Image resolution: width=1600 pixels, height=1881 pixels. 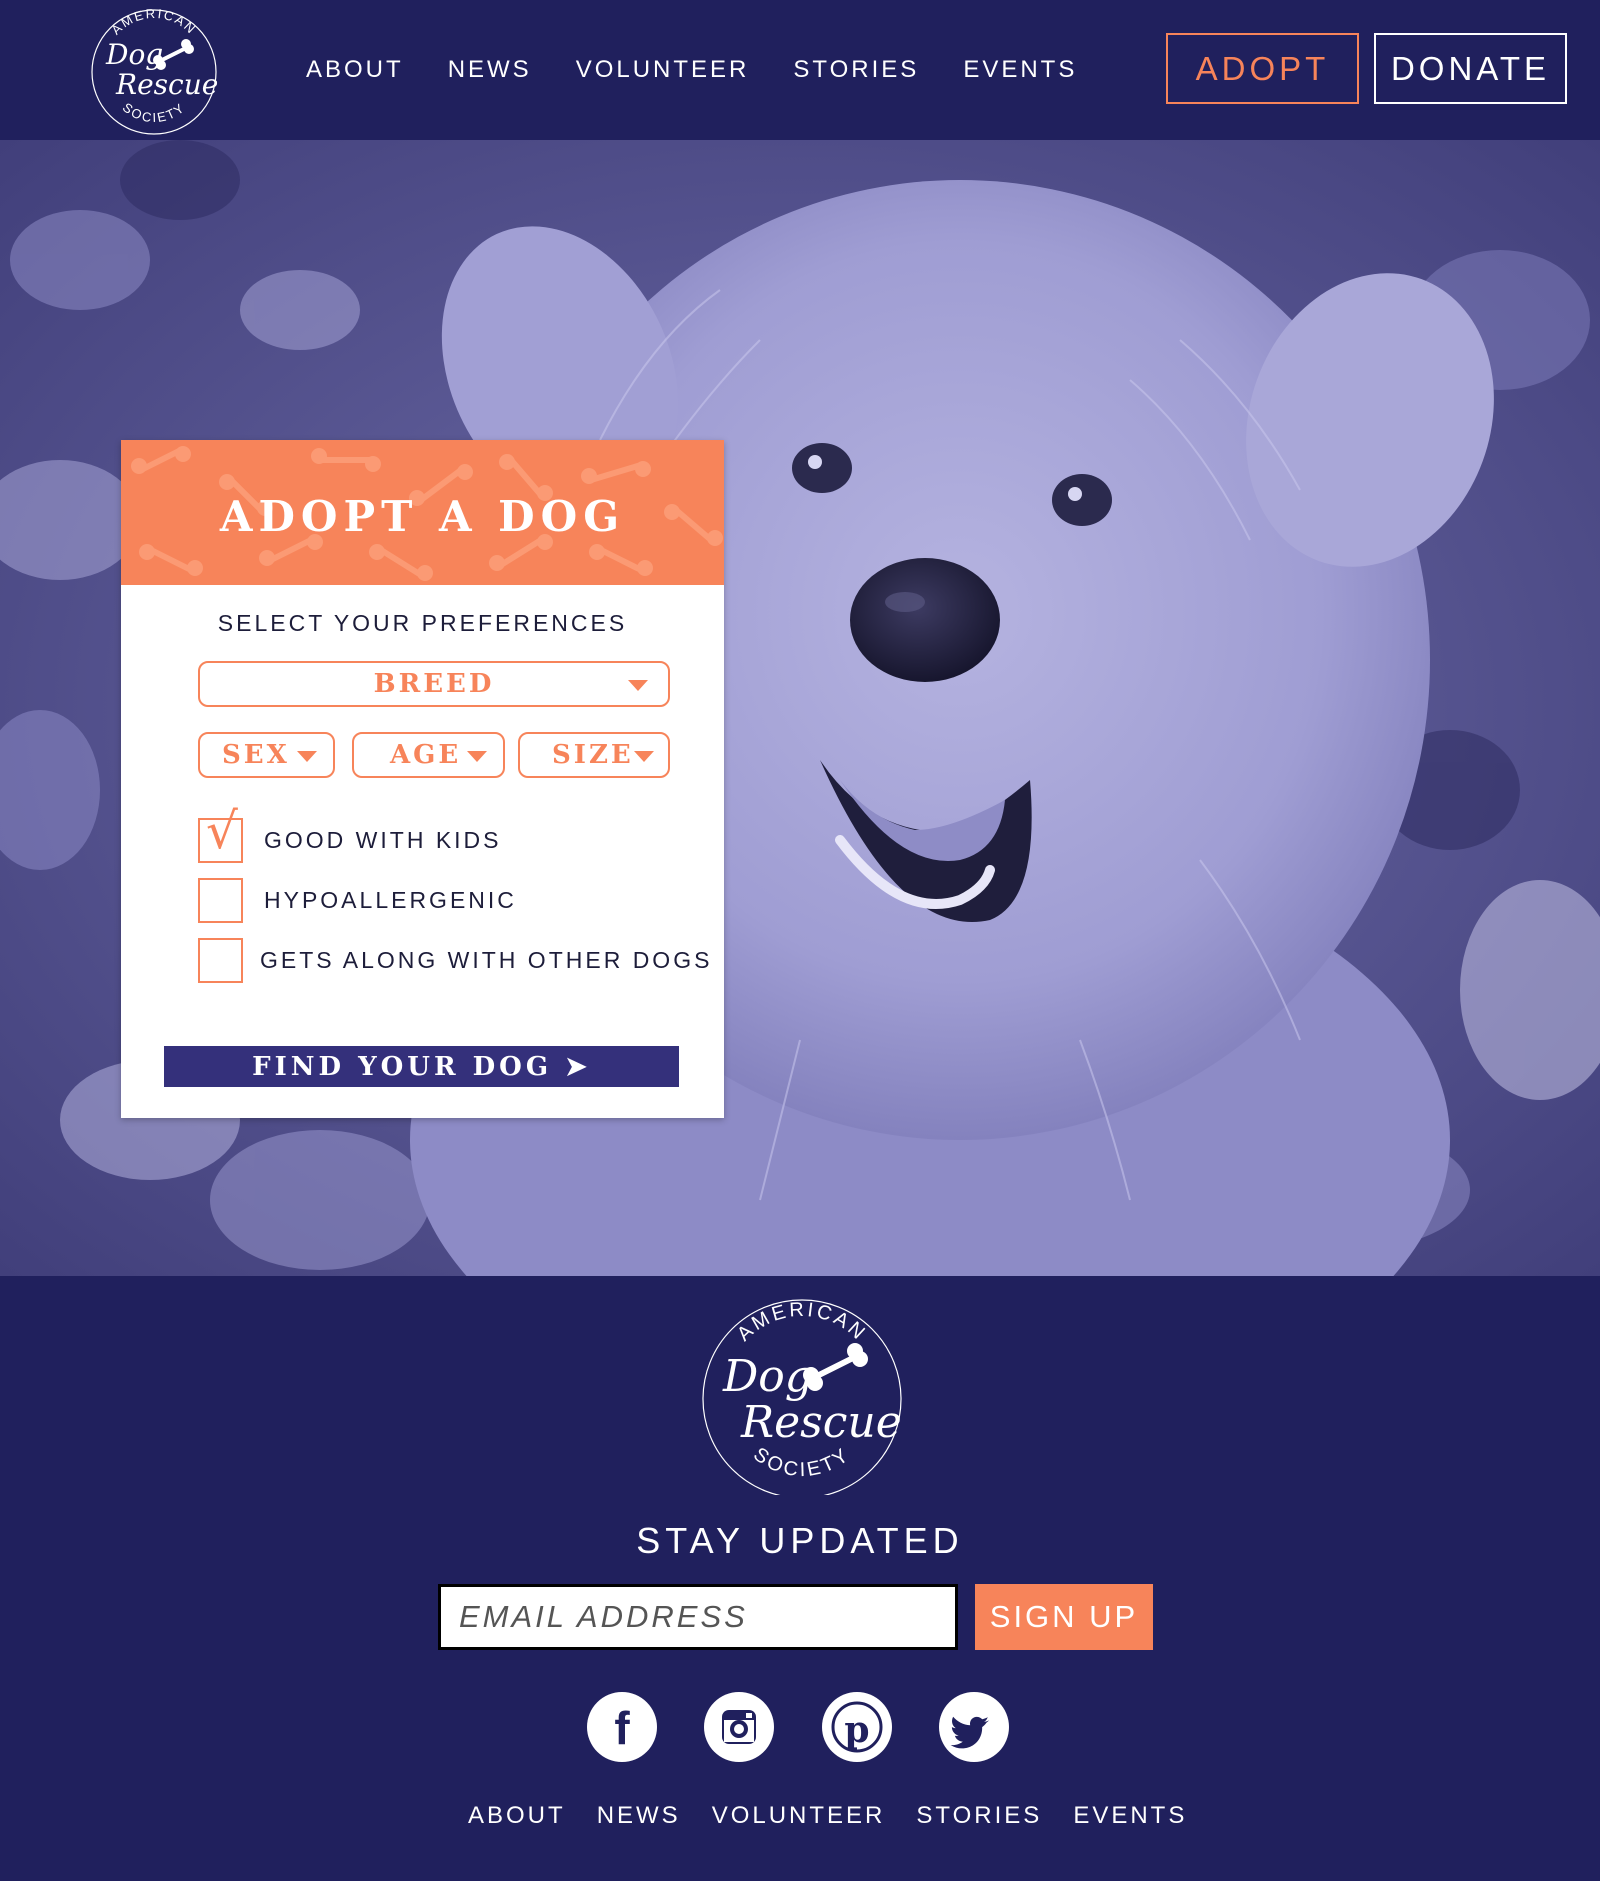 What do you see at coordinates (355, 70) in the screenshot?
I see `nav-about: ABOUT` at bounding box center [355, 70].